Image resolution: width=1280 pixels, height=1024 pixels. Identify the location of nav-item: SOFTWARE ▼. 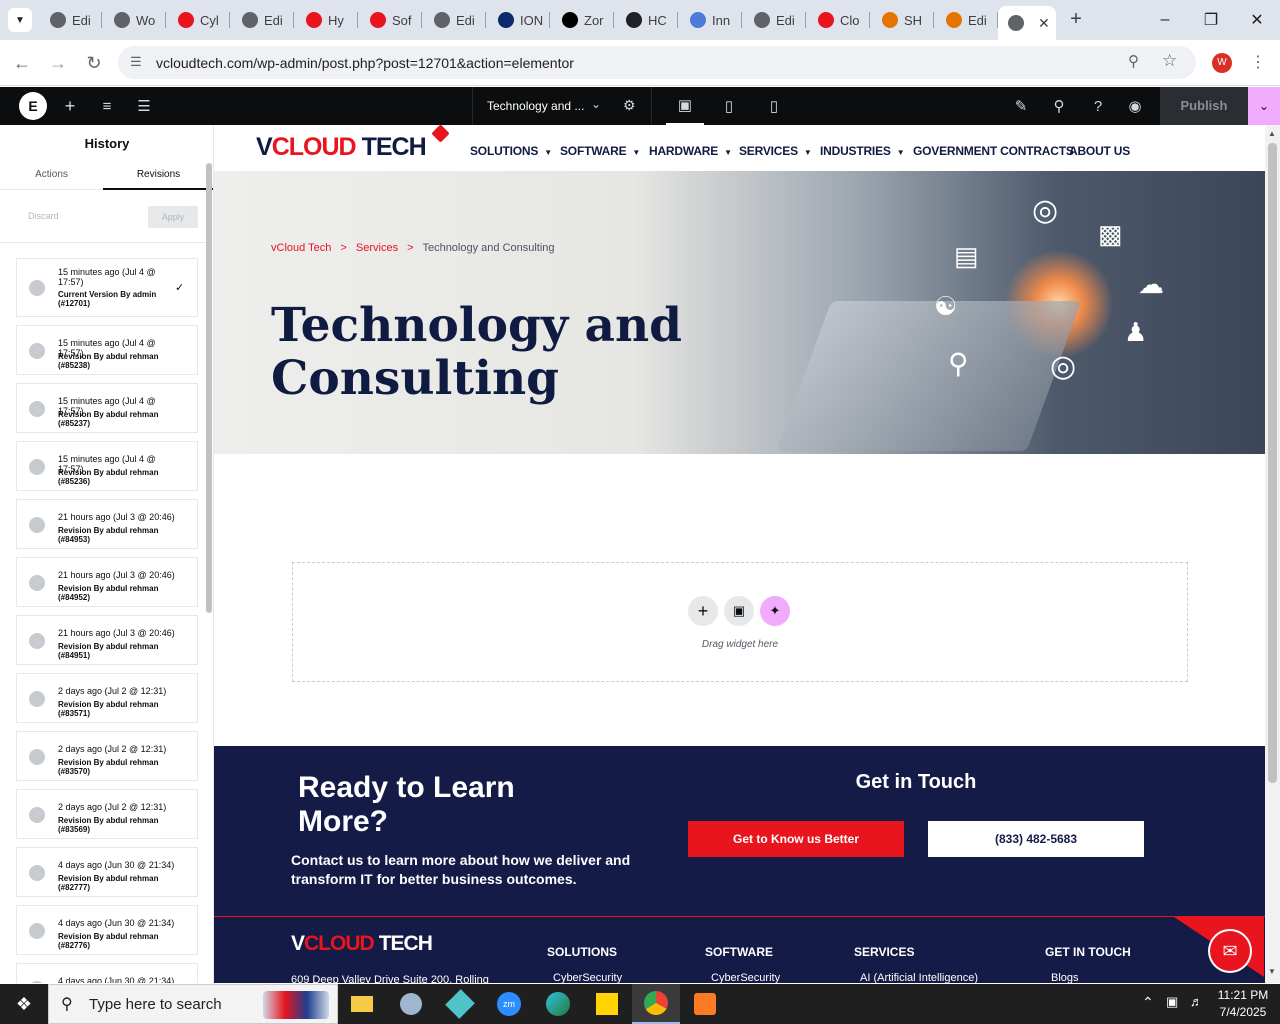
(600, 151).